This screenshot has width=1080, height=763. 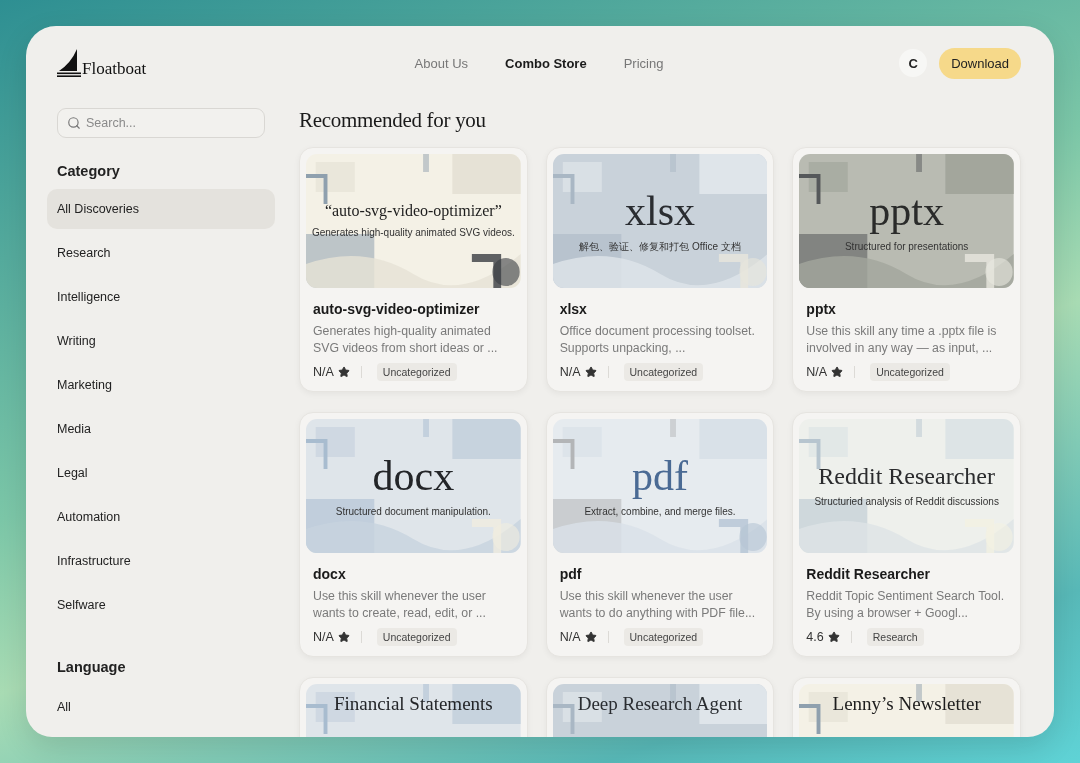 I want to click on download-button: Download, so click(x=980, y=63).